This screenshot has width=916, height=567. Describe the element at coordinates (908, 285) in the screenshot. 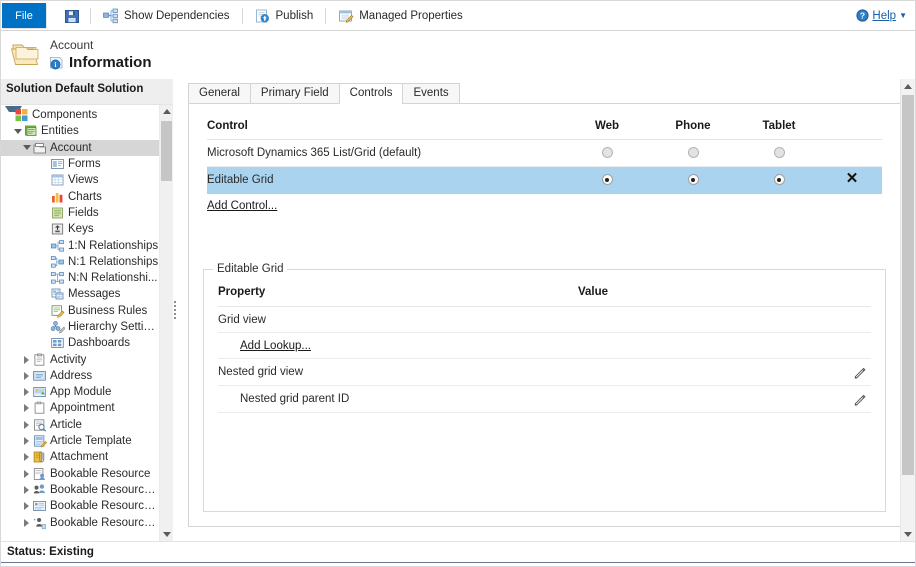

I see `page-scroll-thumb` at that location.